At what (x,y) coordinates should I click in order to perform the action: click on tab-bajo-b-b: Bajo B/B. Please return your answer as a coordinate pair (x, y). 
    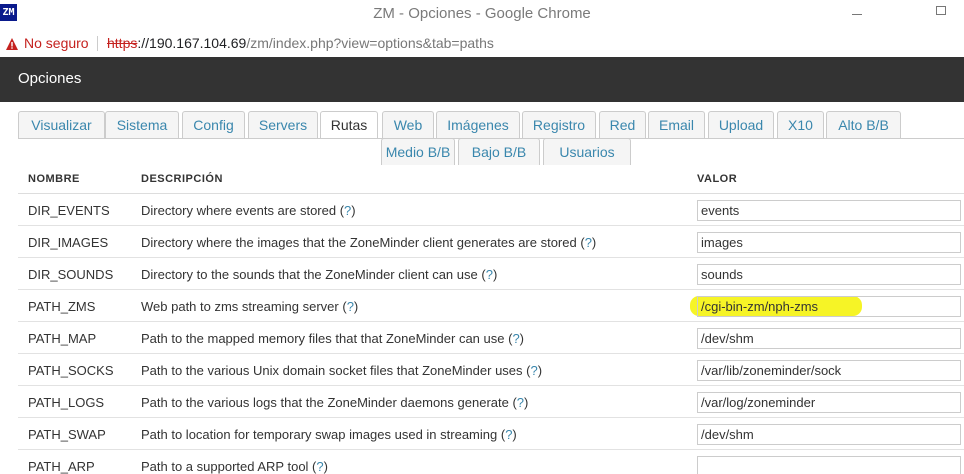
    Looking at the image, I should click on (499, 151).